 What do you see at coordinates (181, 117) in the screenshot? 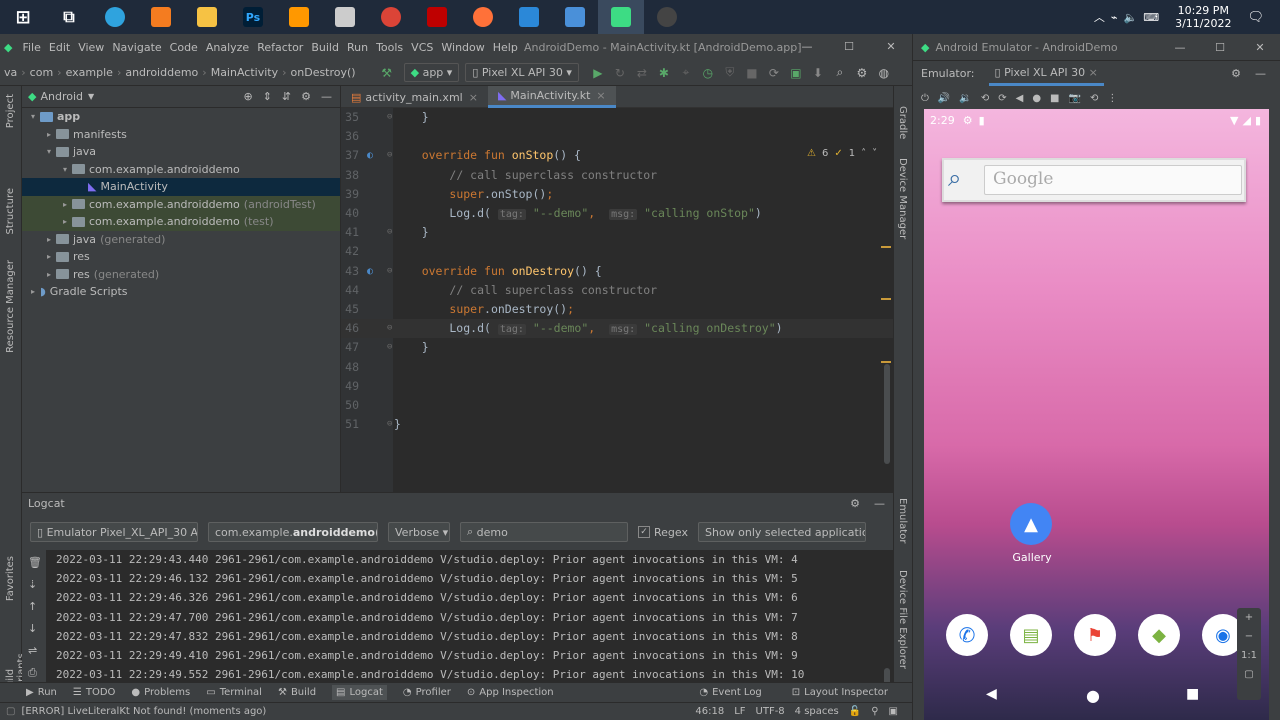
I see `project-tree-item: ▾ app` at bounding box center [181, 117].